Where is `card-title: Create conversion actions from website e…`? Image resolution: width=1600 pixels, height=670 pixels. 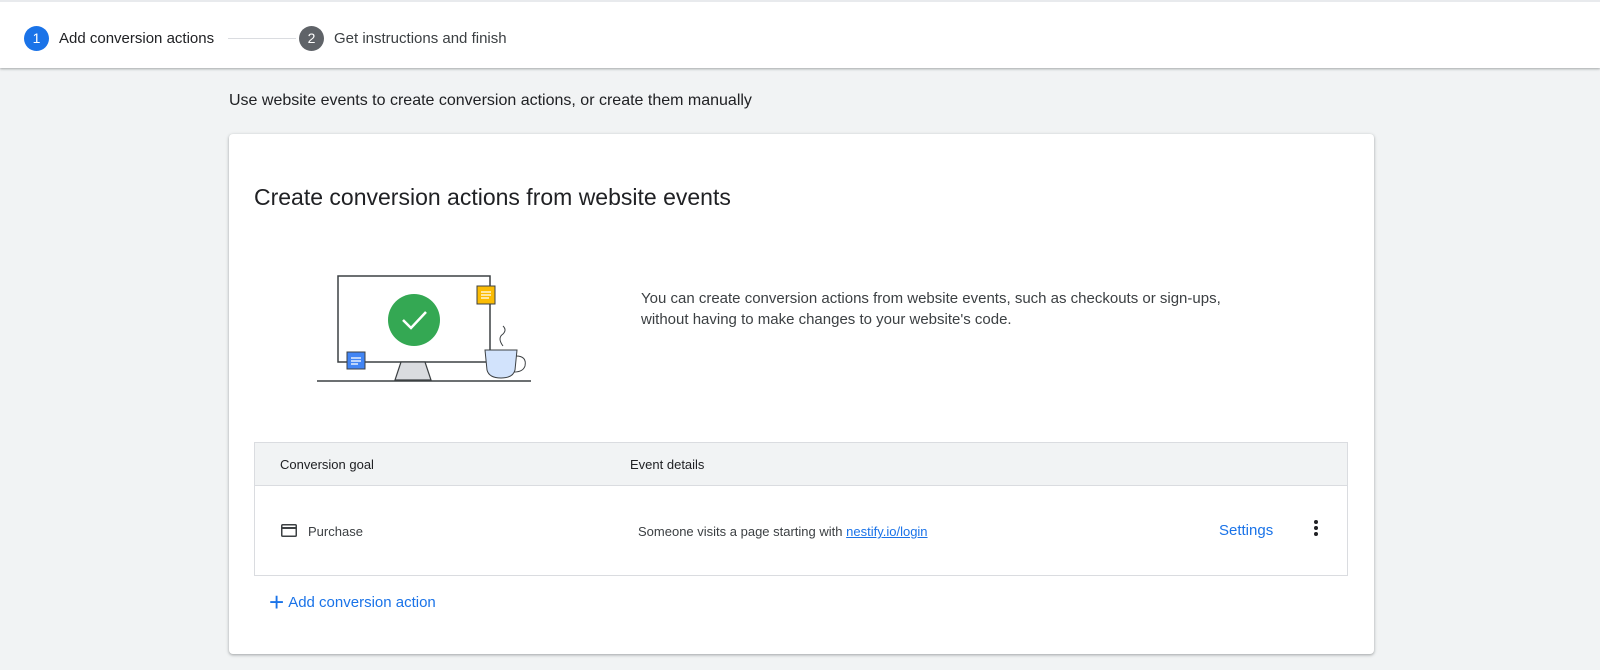 card-title: Create conversion actions from website e… is located at coordinates (492, 197).